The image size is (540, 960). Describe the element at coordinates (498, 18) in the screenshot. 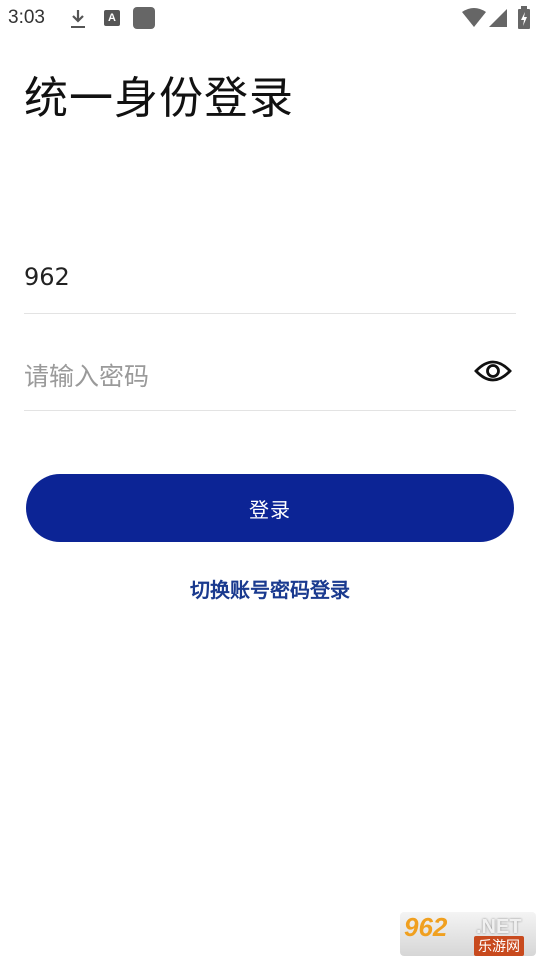

I see `signal-icon` at that location.